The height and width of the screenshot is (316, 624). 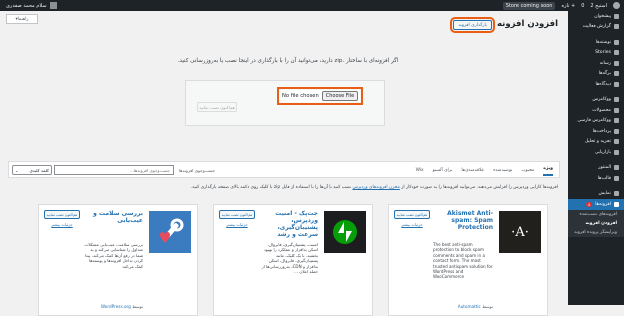 What do you see at coordinates (300, 96) in the screenshot?
I see `file-input-status: No file chosen` at bounding box center [300, 96].